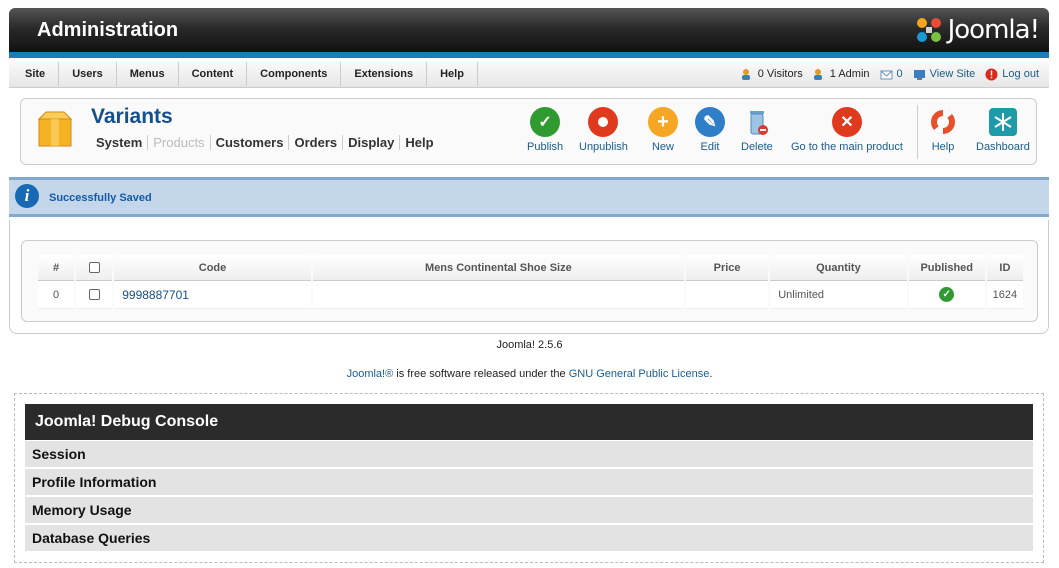 This screenshot has height=568, width=1059. I want to click on goto-main-product-button: ✕ Go to the main product, so click(847, 130).